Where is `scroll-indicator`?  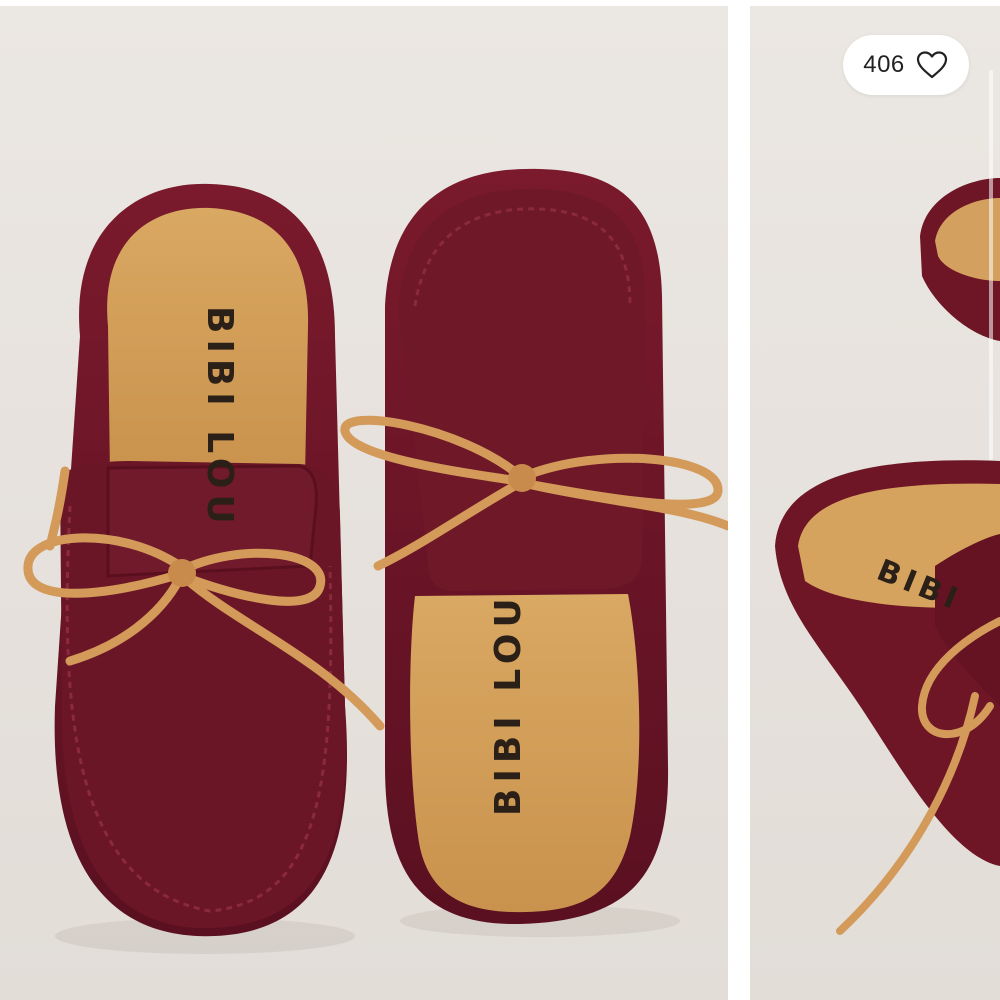 scroll-indicator is located at coordinates (991, 265).